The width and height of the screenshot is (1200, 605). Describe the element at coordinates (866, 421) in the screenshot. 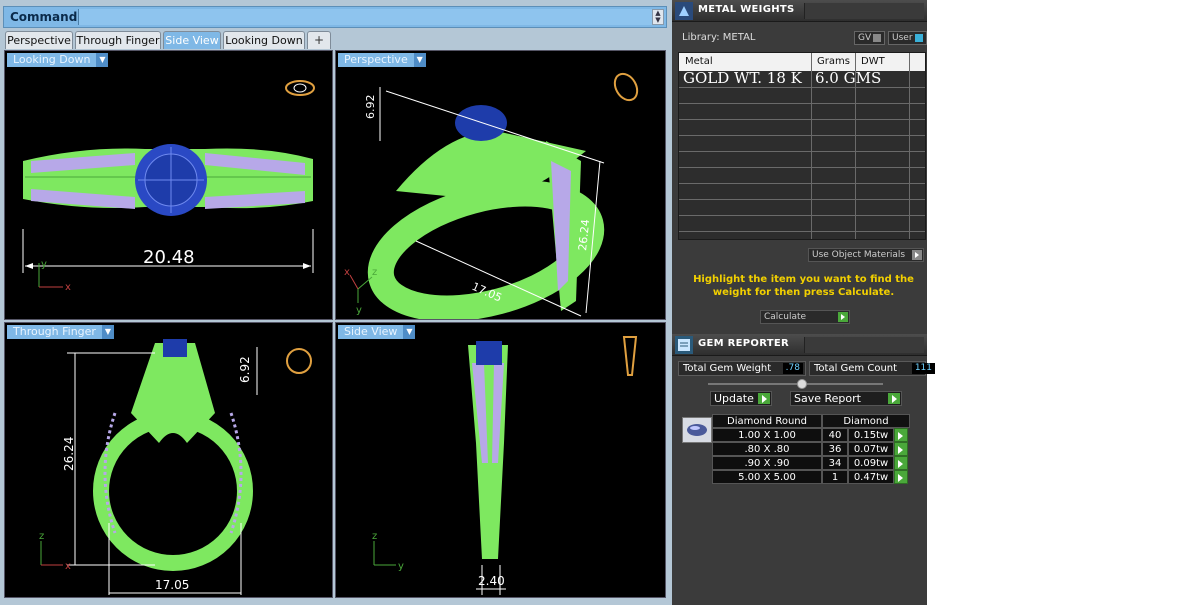

I see `column-header: Diamond` at that location.